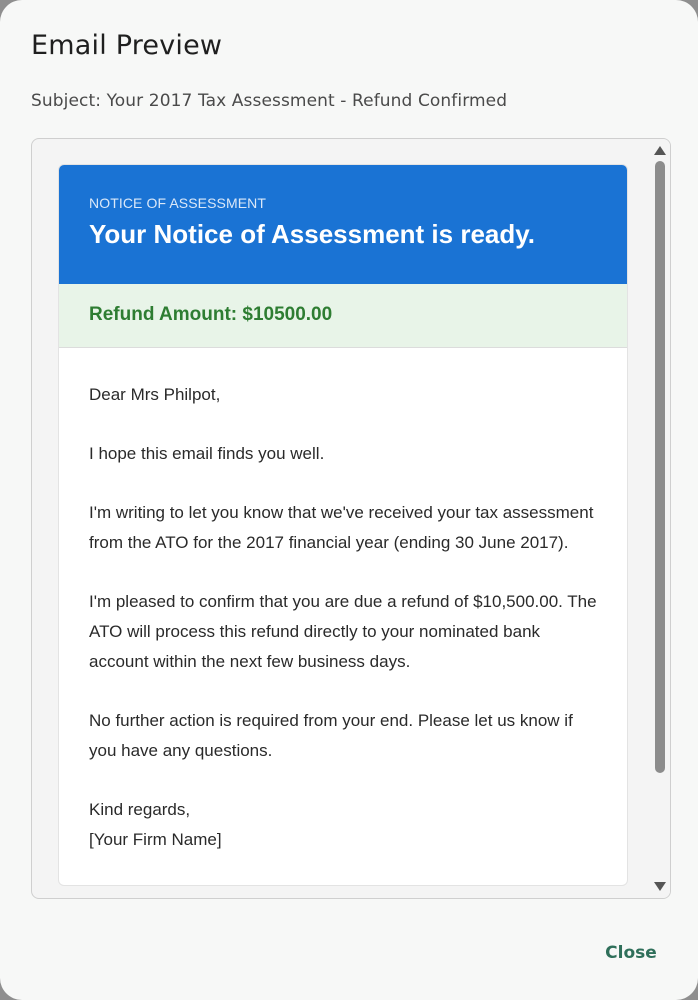 The image size is (698, 1000). Describe the element at coordinates (140, 809) in the screenshot. I see `email-signoff-line: Kind regards,` at that location.